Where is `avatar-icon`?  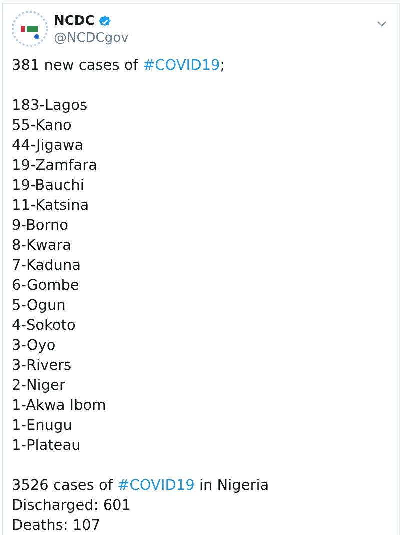 avatar-icon is located at coordinates (30, 29).